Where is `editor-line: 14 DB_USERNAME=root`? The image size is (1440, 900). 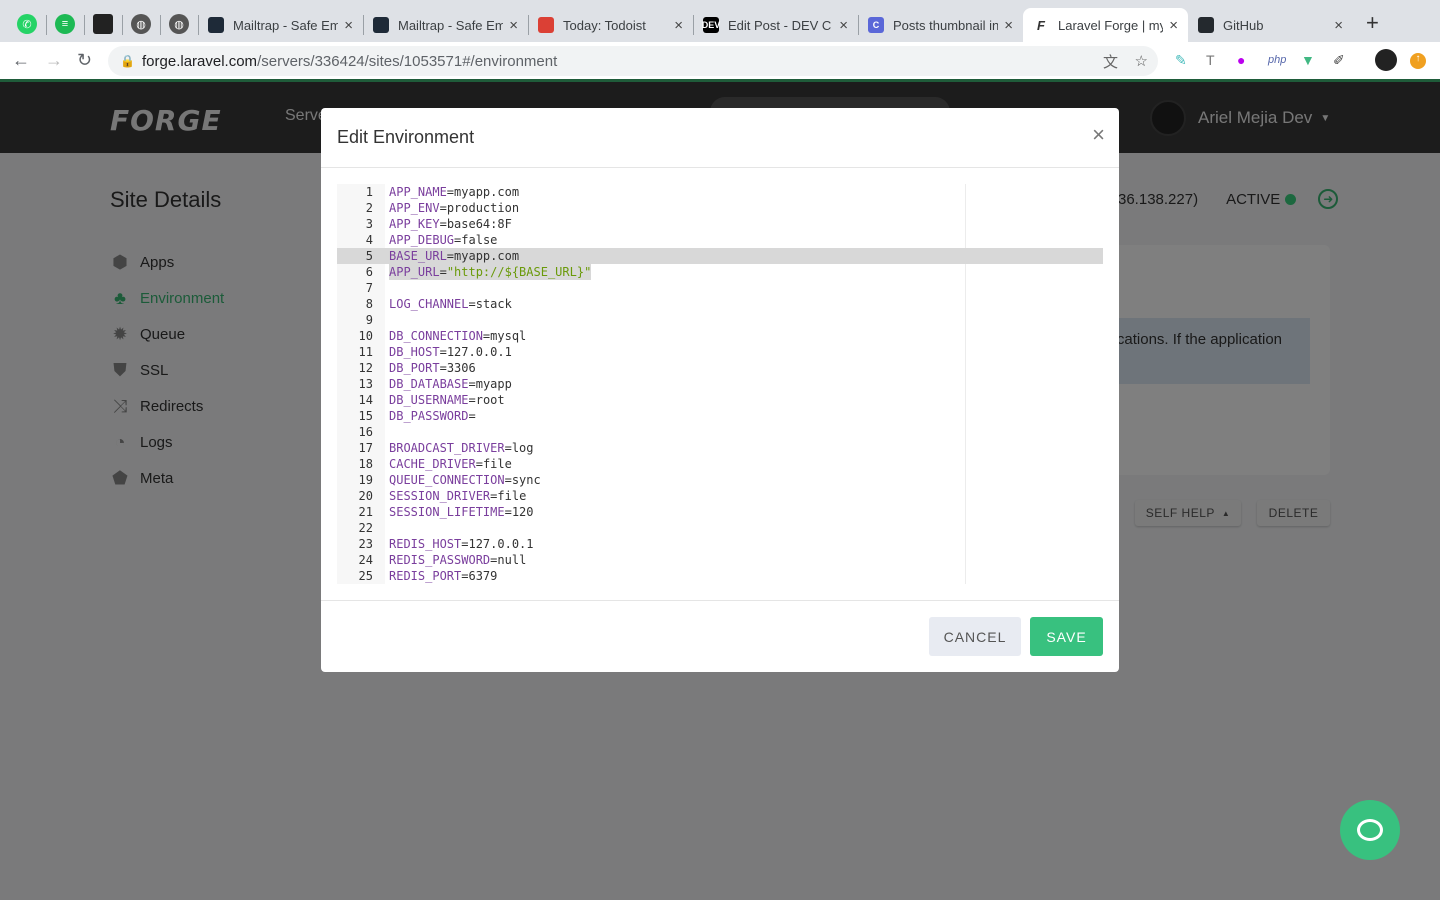 editor-line: 14 DB_USERNAME=root is located at coordinates (720, 400).